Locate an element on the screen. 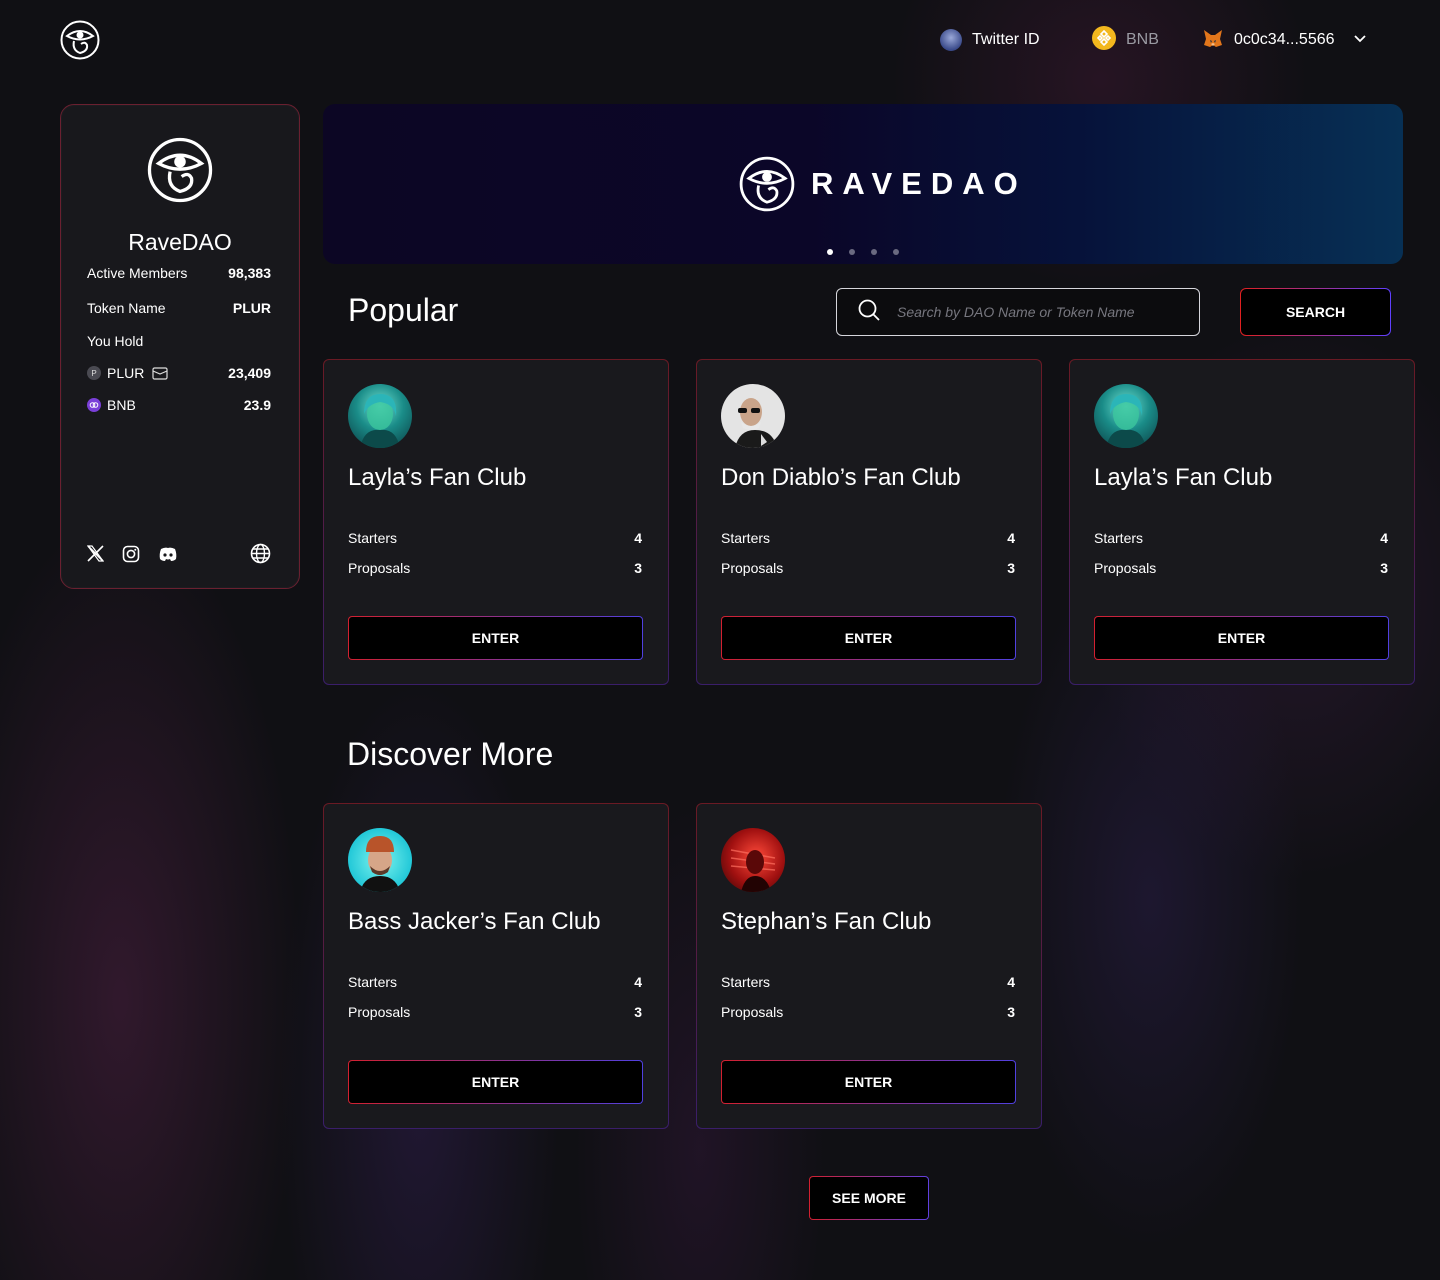  discover-section-title: Discover More is located at coordinates (450, 754).